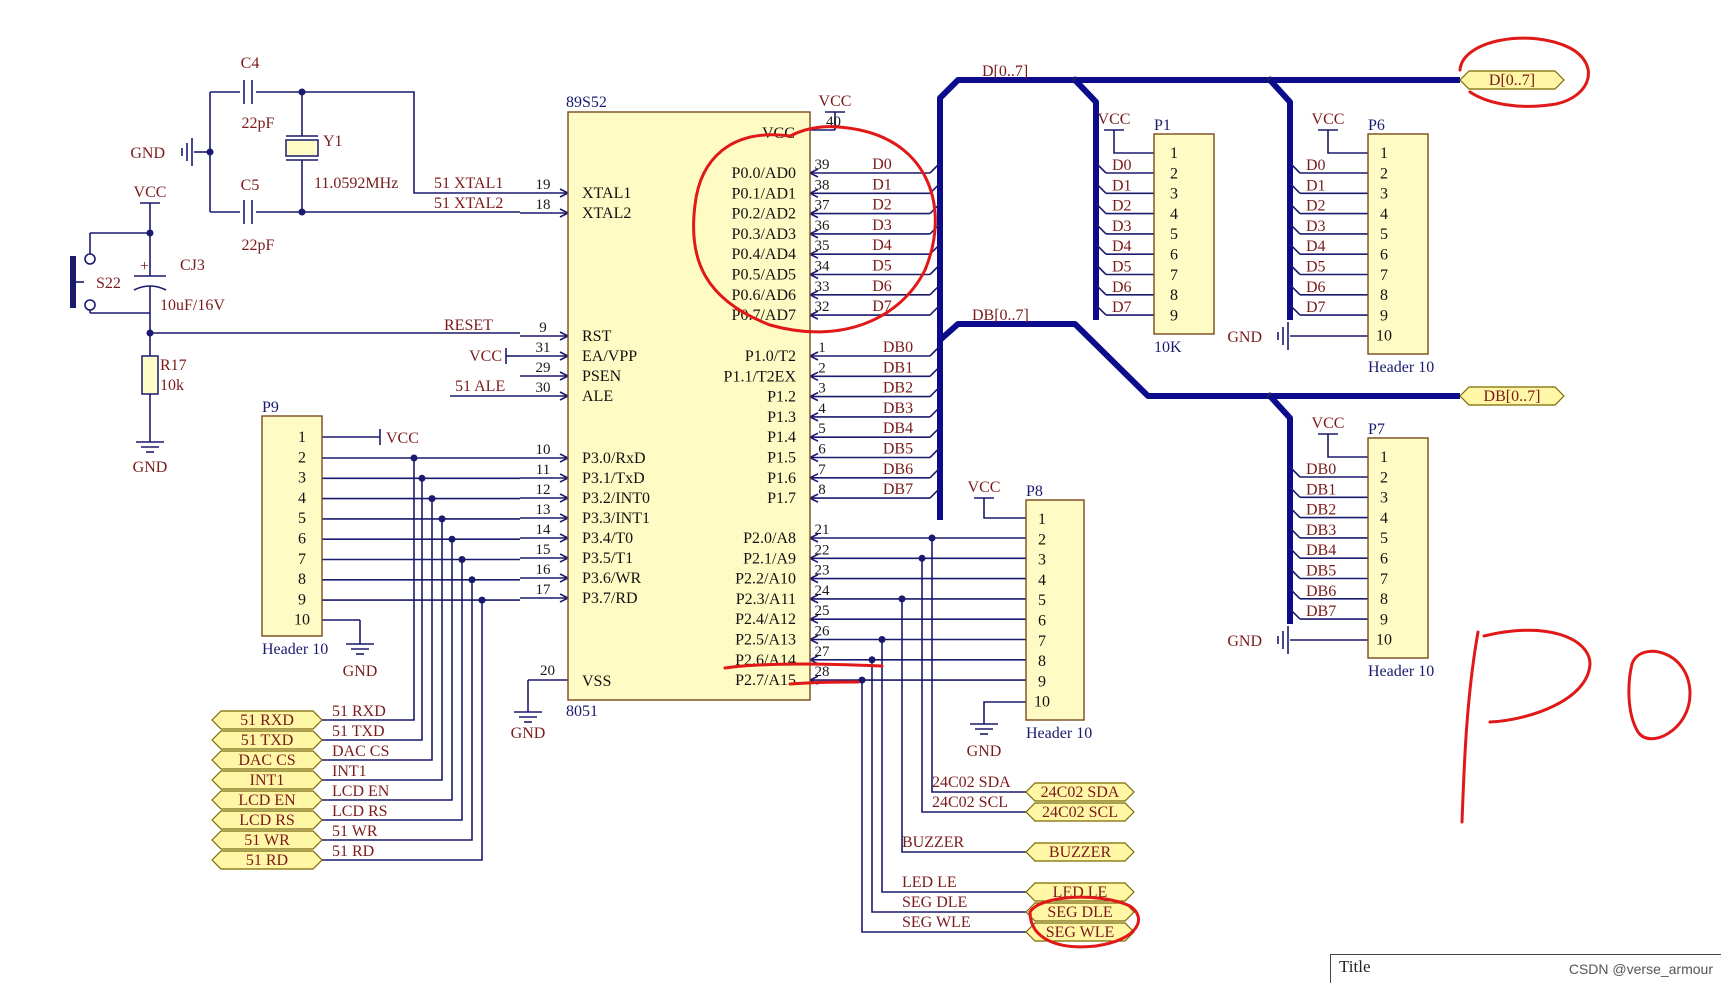 The image size is (1728, 985). What do you see at coordinates (1347, 455) in the screenshot?
I see `p7-vcc-wire` at bounding box center [1347, 455].